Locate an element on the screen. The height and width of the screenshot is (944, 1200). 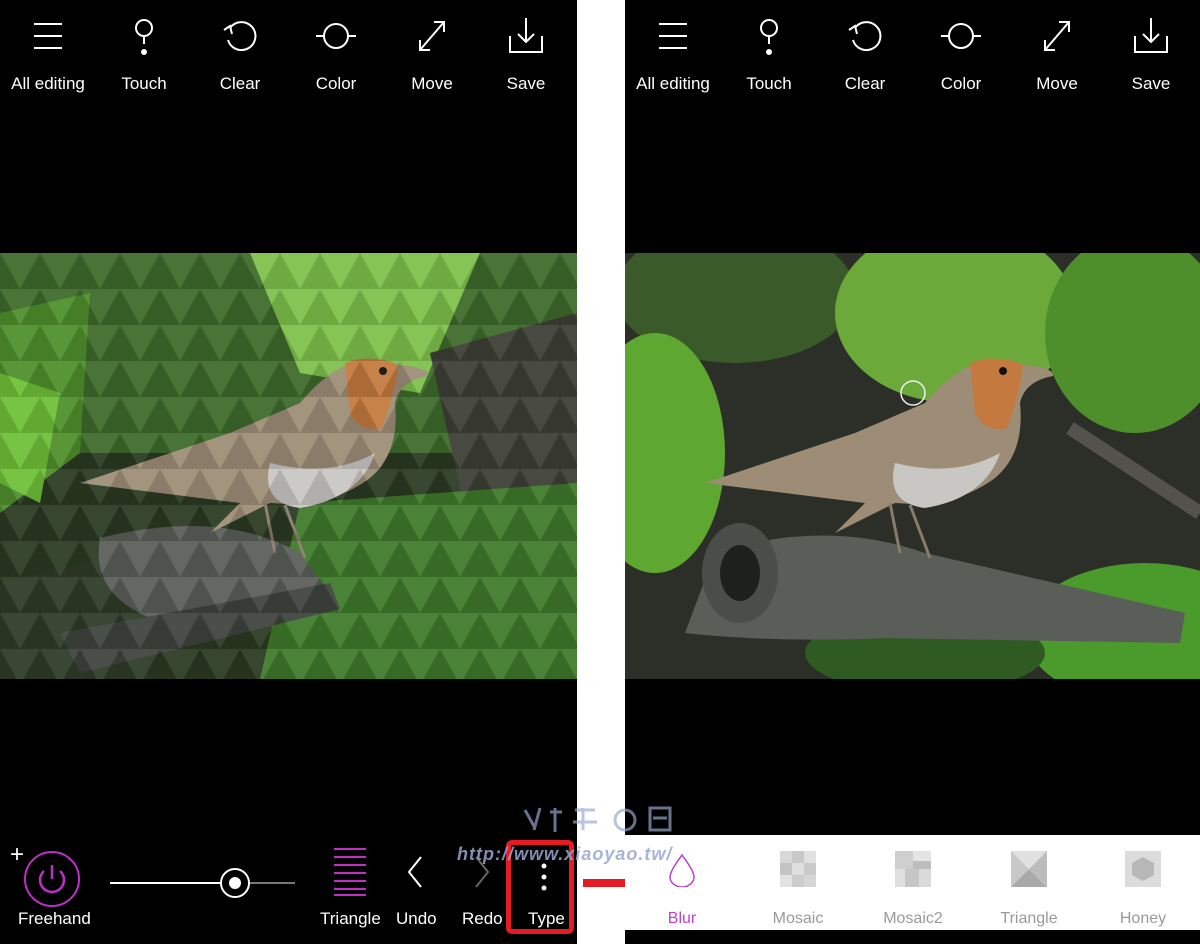
type-option-triangle: Triangle is located at coordinates (1029, 882).